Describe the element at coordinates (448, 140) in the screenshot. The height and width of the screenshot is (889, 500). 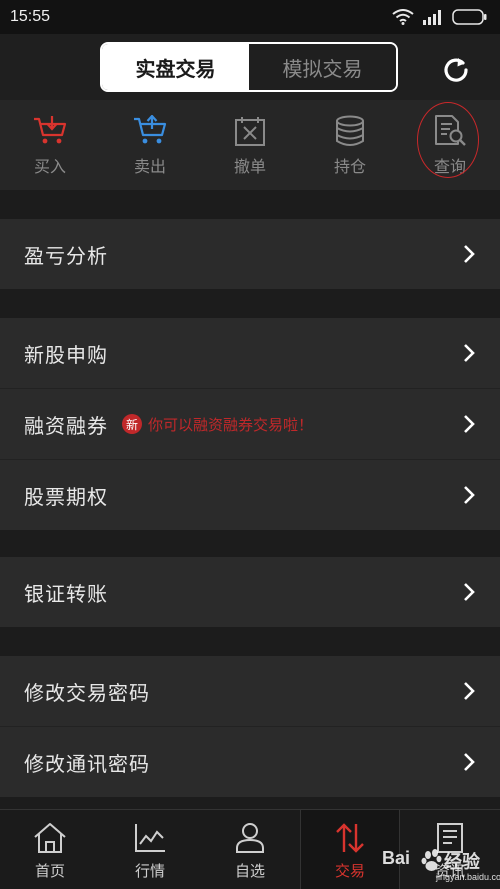
I see `highlight-circle-annotation` at that location.